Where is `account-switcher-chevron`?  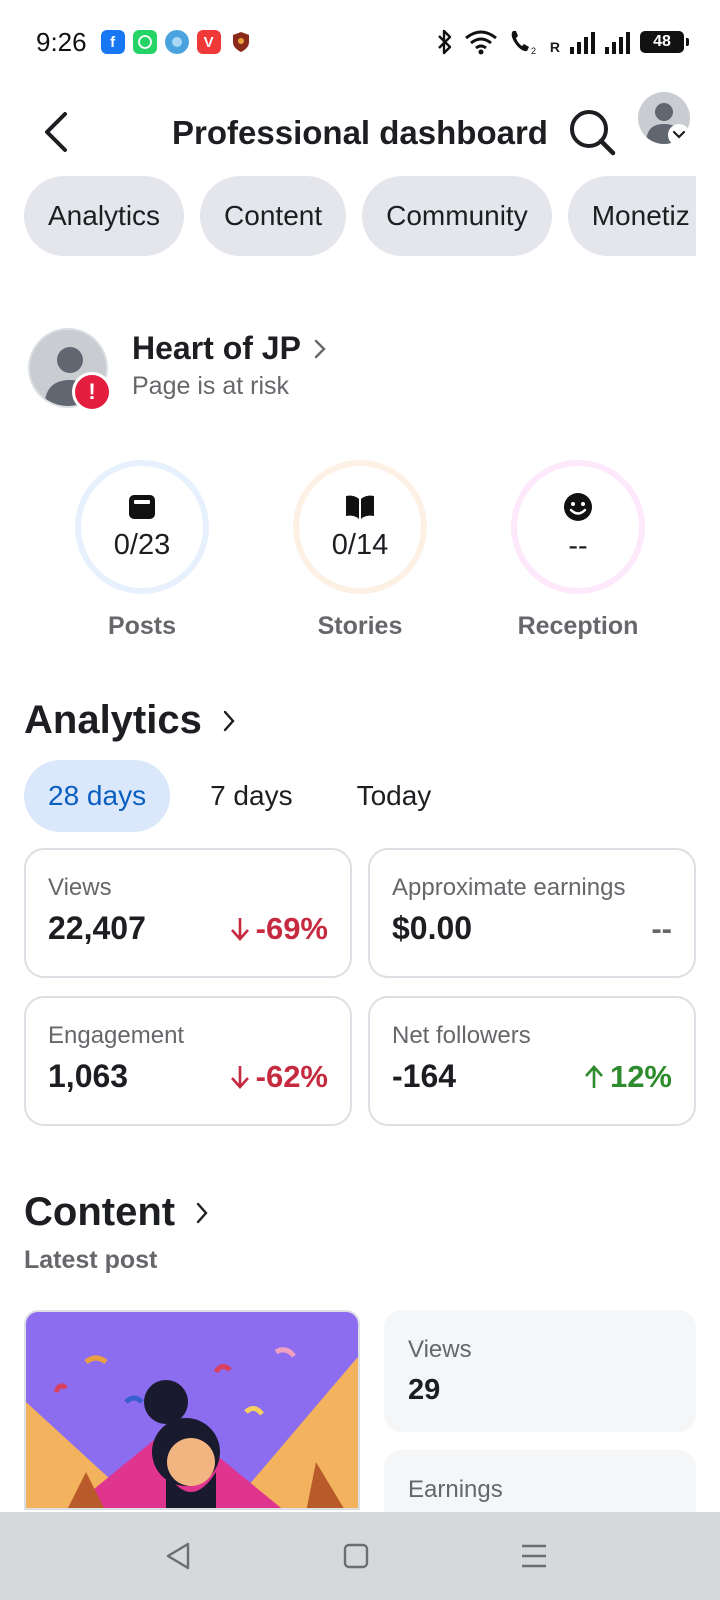 account-switcher-chevron is located at coordinates (679, 135).